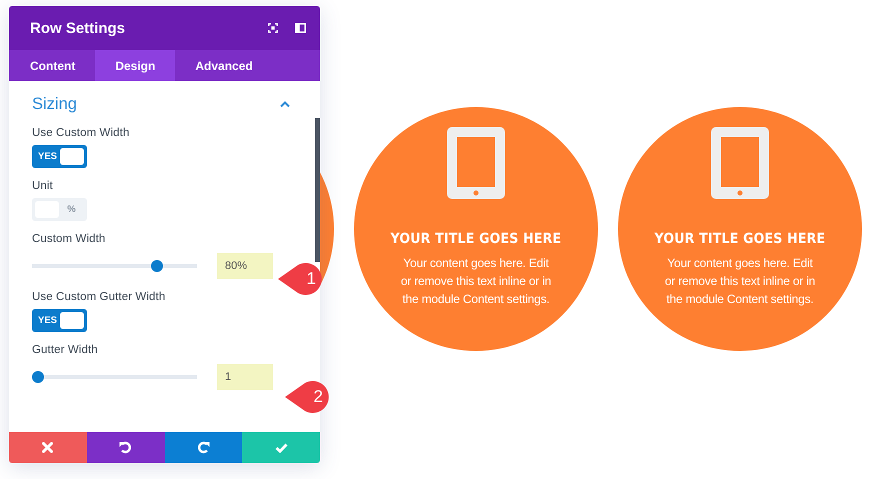 Image resolution: width=880 pixels, height=479 pixels. I want to click on section-title: Sizing, so click(156, 104).